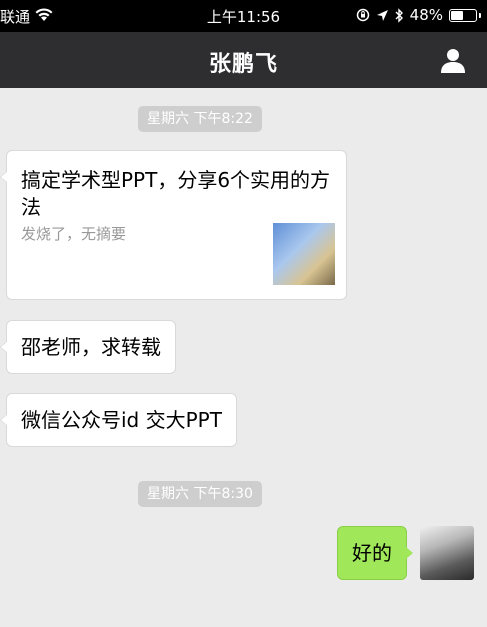  I want to click on bluetooth-icon, so click(399, 15).